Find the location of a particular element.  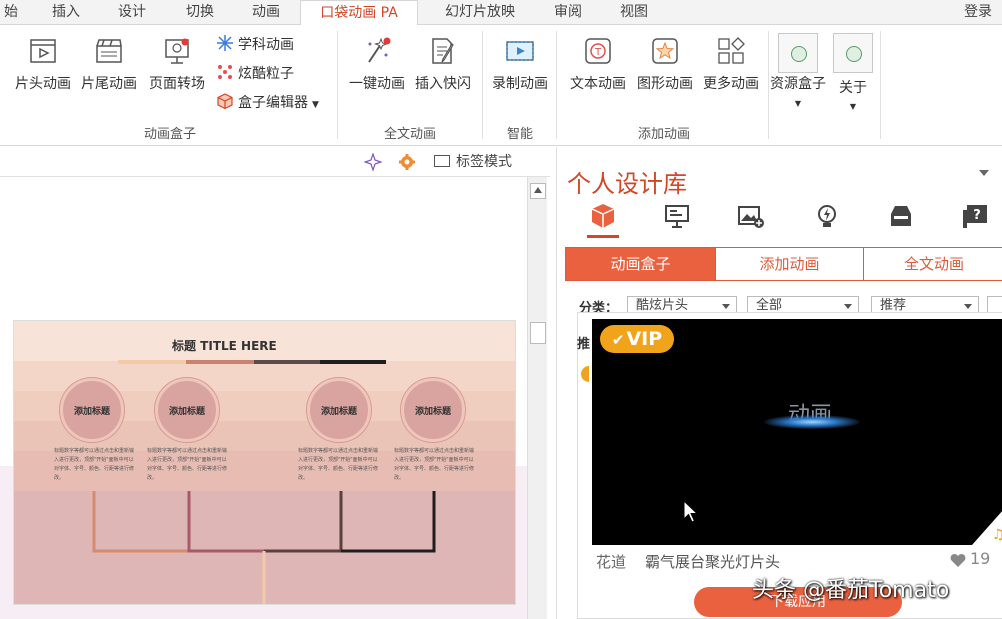

menu-bar: 始 插入 设计 切换 动画 口袋动画 PA 幻灯片放映 审阅 视图 登录 is located at coordinates (501, 13).